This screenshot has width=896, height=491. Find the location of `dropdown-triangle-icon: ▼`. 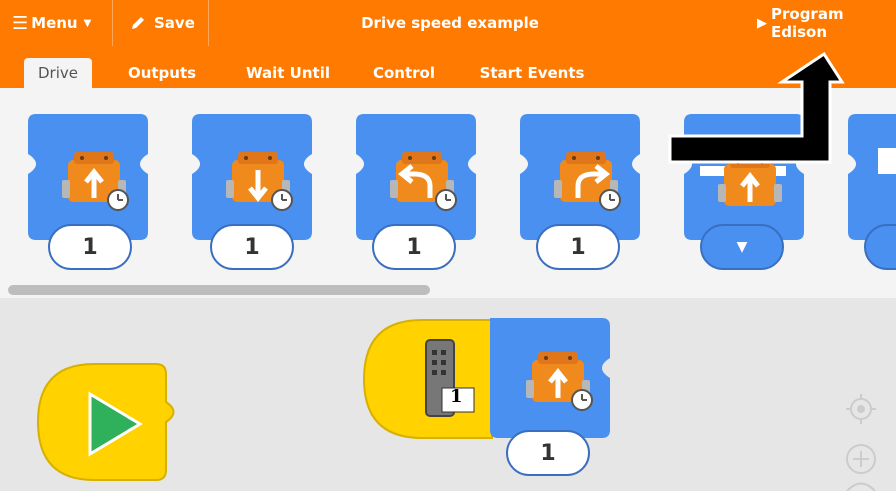

dropdown-triangle-icon: ▼ is located at coordinates (742, 247).